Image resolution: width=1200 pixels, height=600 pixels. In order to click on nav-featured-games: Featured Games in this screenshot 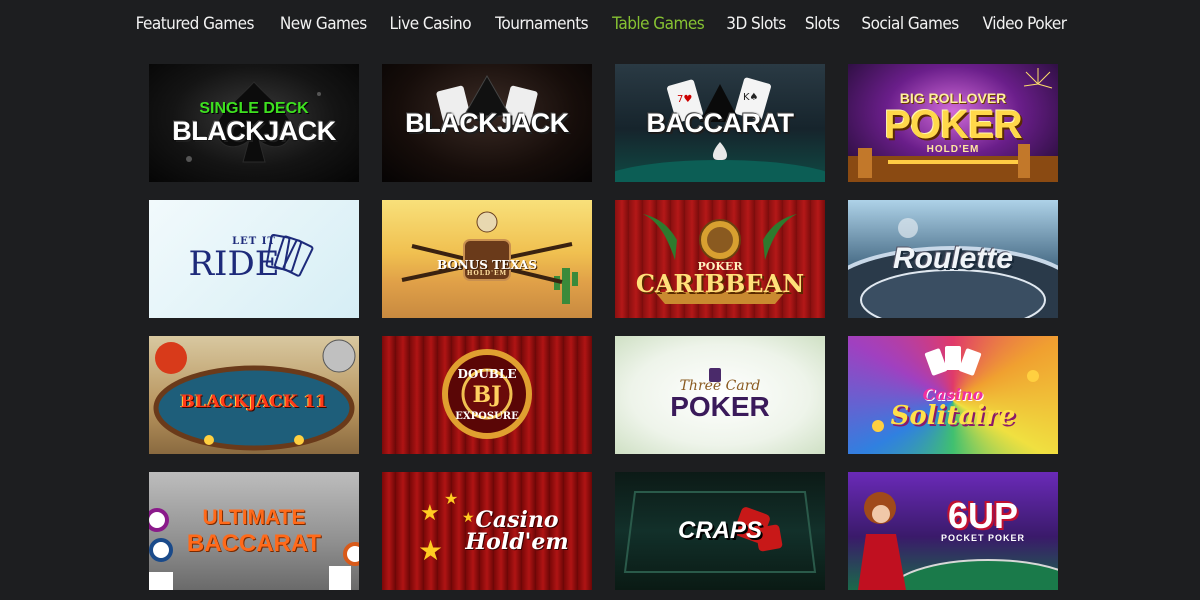, I will do `click(195, 24)`.